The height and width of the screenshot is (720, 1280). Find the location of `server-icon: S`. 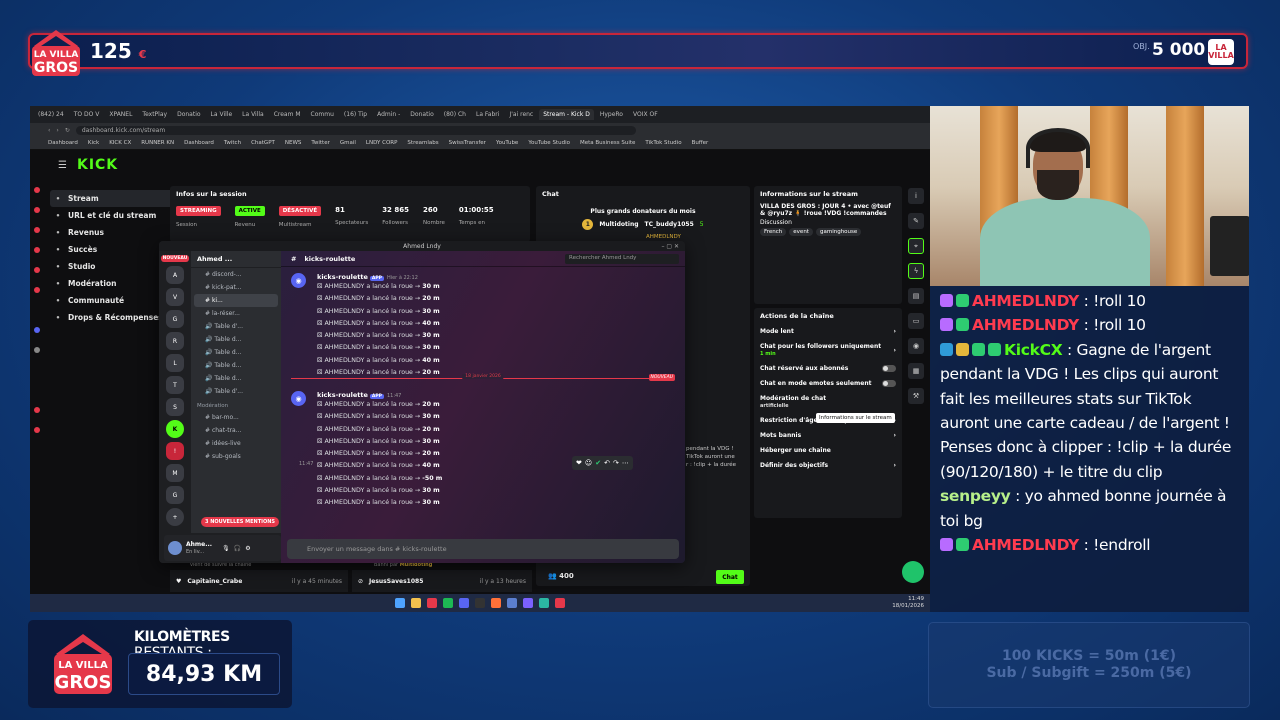

server-icon: S is located at coordinates (175, 407).